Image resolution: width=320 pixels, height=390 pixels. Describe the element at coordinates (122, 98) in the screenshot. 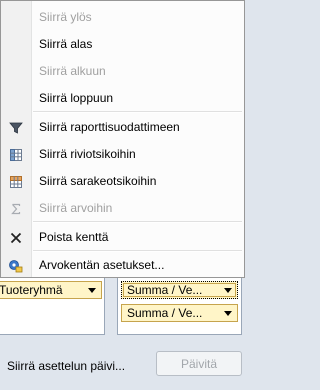

I see `menu-item-move-to-end: Siirrä loppuun` at that location.